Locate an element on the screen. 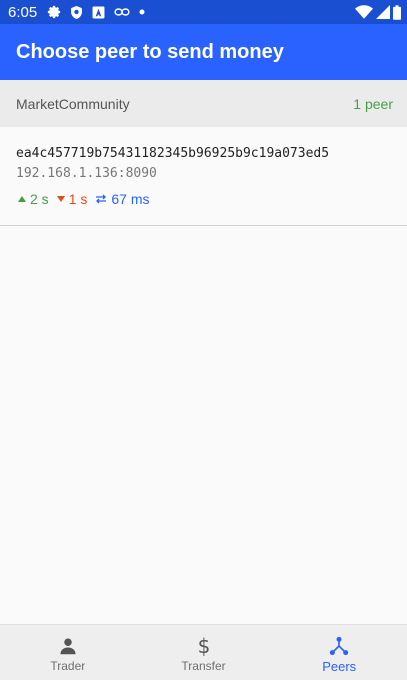 The height and width of the screenshot is (680, 407). person-icon is located at coordinates (68, 646).